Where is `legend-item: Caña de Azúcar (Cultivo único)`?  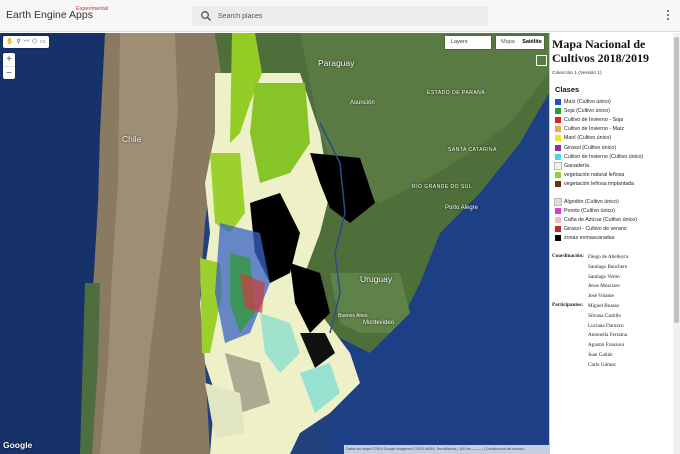
legend-item: Caña de Azúcar (Cultivo único) is located at coordinates (614, 219).